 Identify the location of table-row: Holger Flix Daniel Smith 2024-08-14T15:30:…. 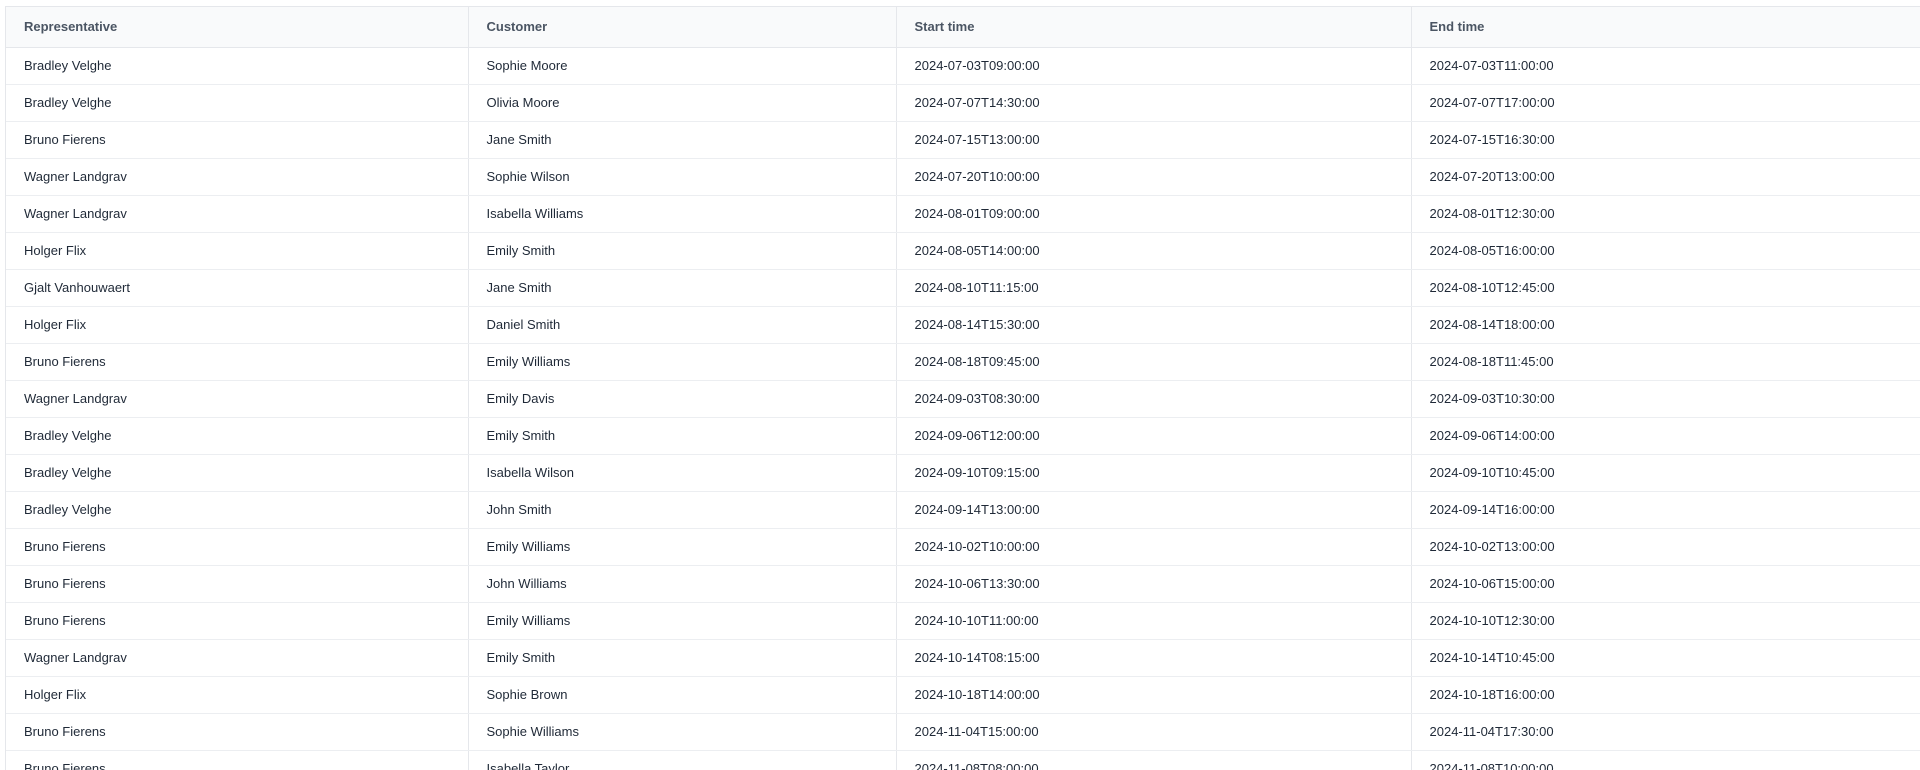
(963, 325).